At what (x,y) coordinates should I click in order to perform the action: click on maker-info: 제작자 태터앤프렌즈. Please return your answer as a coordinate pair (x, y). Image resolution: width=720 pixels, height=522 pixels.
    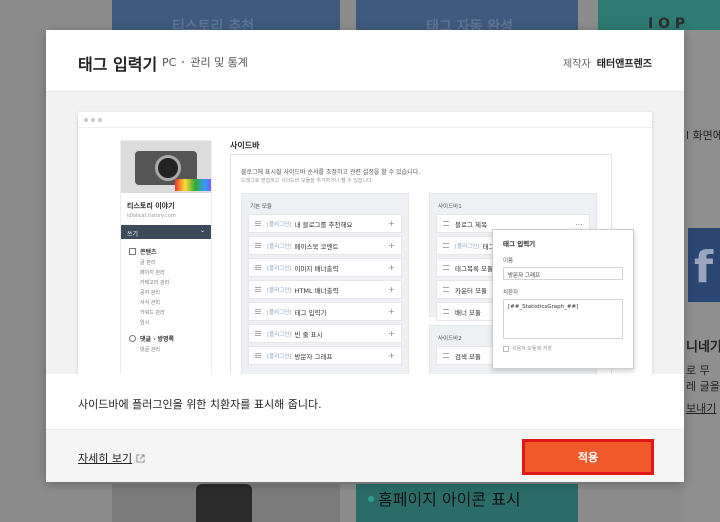
    Looking at the image, I should click on (607, 62).